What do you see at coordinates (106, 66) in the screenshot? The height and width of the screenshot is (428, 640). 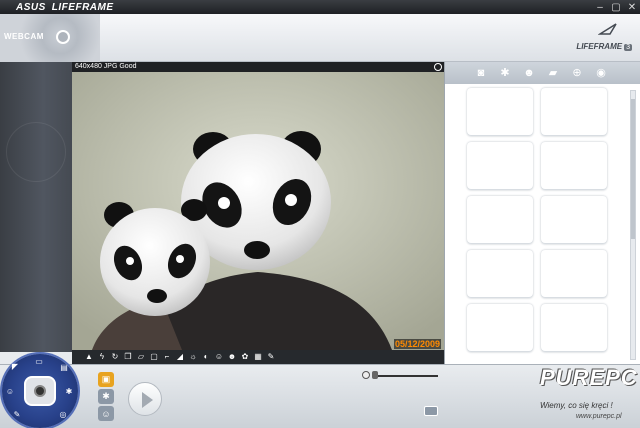 I see `preview-info: 640x480 JPG Good` at bounding box center [106, 66].